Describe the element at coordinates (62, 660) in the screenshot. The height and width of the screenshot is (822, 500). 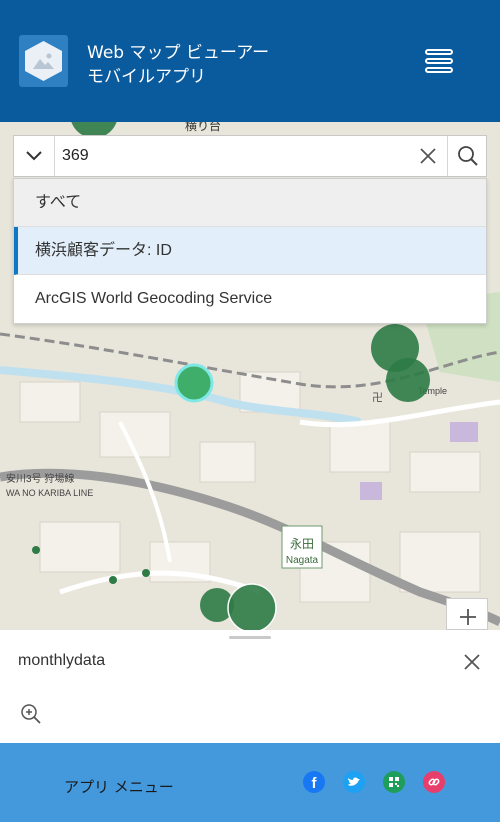
I see `popup-title: monthlydata` at that location.